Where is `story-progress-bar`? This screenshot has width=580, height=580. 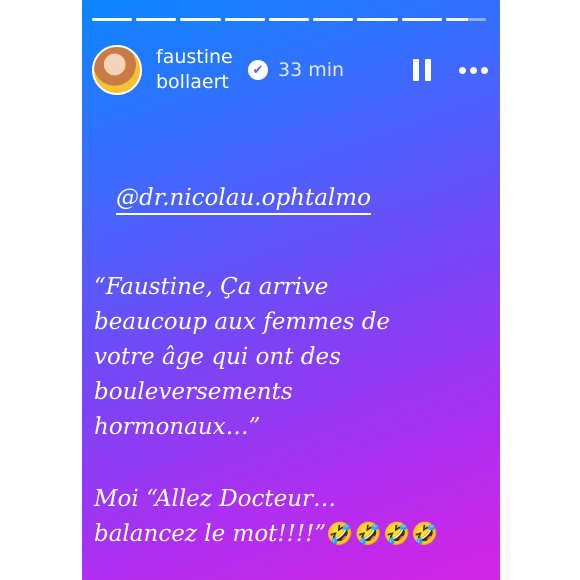
story-progress-bar is located at coordinates (289, 19).